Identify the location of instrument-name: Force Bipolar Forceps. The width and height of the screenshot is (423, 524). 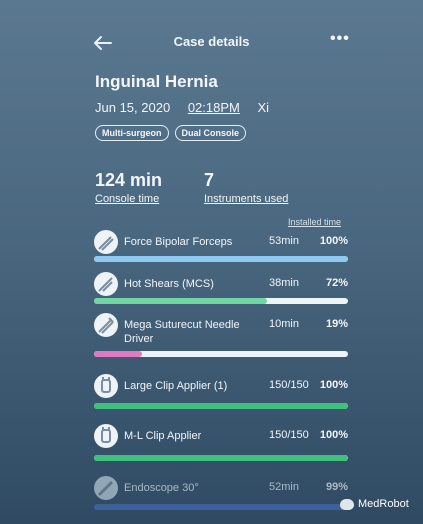
(178, 242).